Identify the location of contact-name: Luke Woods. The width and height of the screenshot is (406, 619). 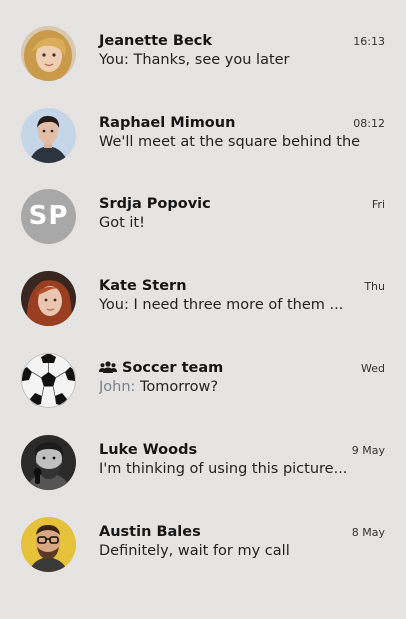
(148, 450).